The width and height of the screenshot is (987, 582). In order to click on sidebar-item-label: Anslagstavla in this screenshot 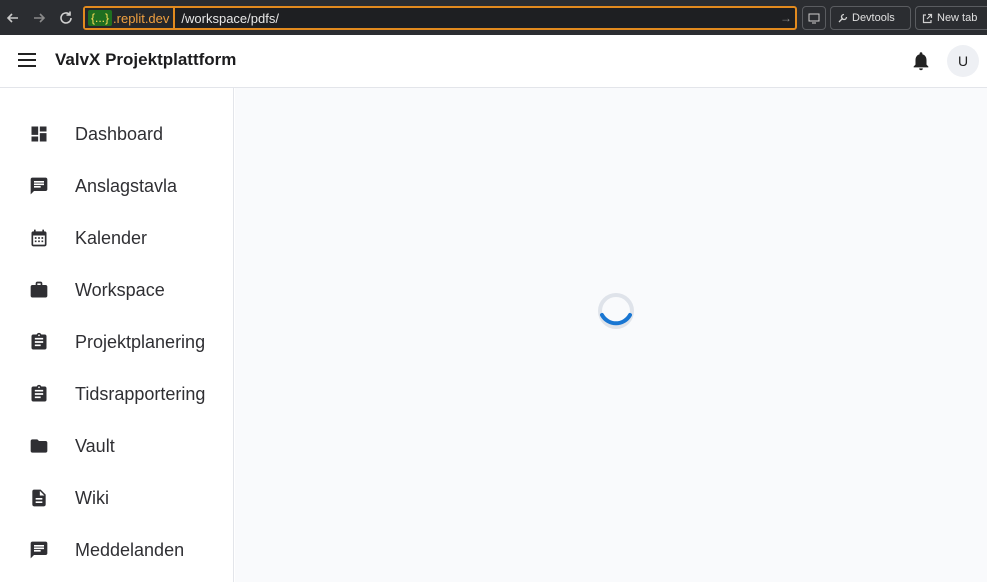, I will do `click(126, 185)`.